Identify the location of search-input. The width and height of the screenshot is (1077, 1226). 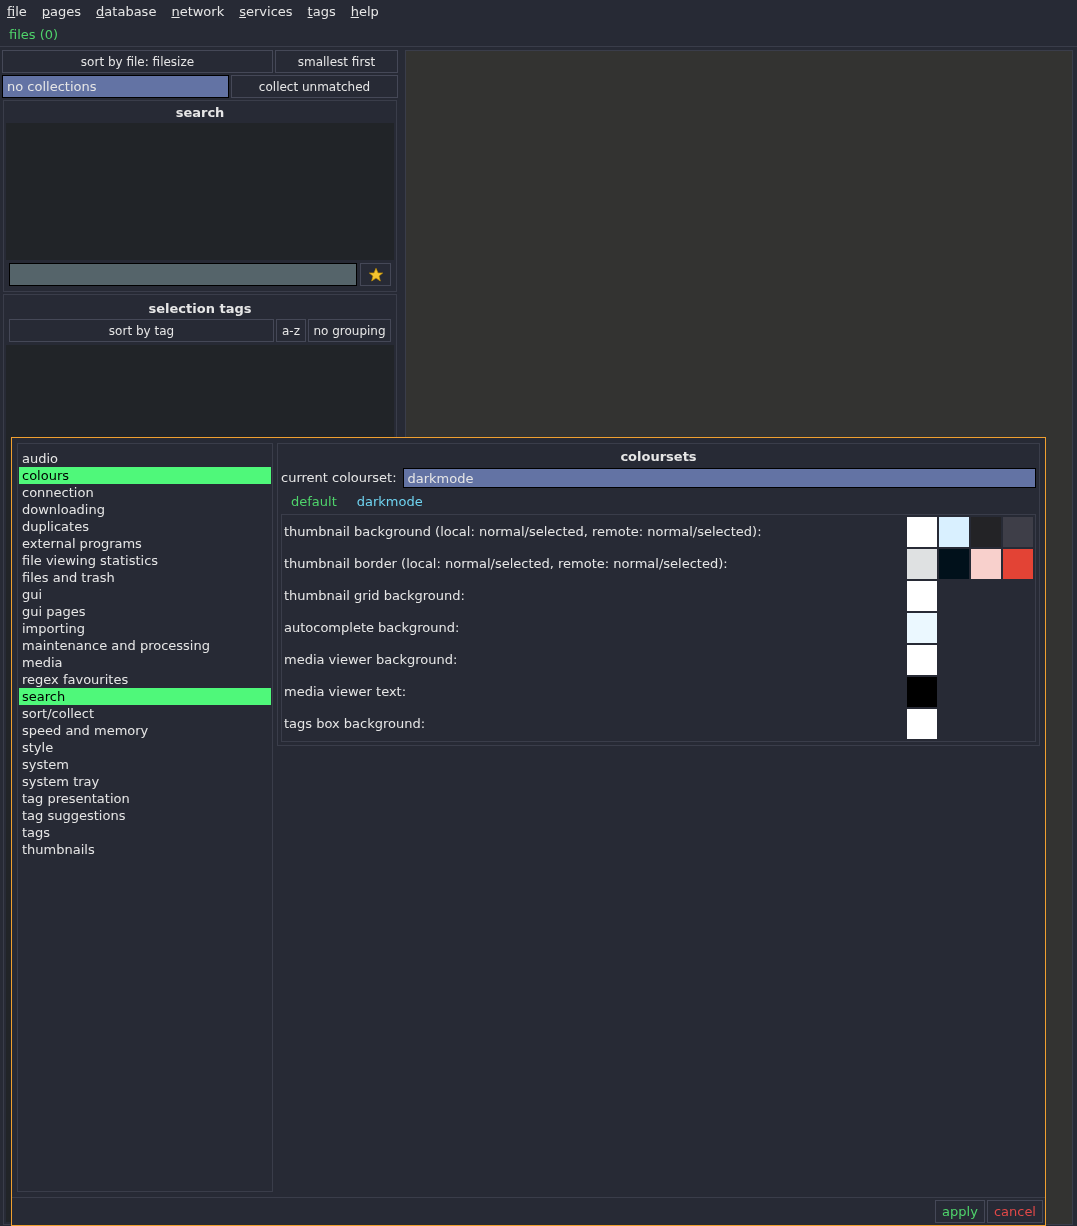
(183, 274).